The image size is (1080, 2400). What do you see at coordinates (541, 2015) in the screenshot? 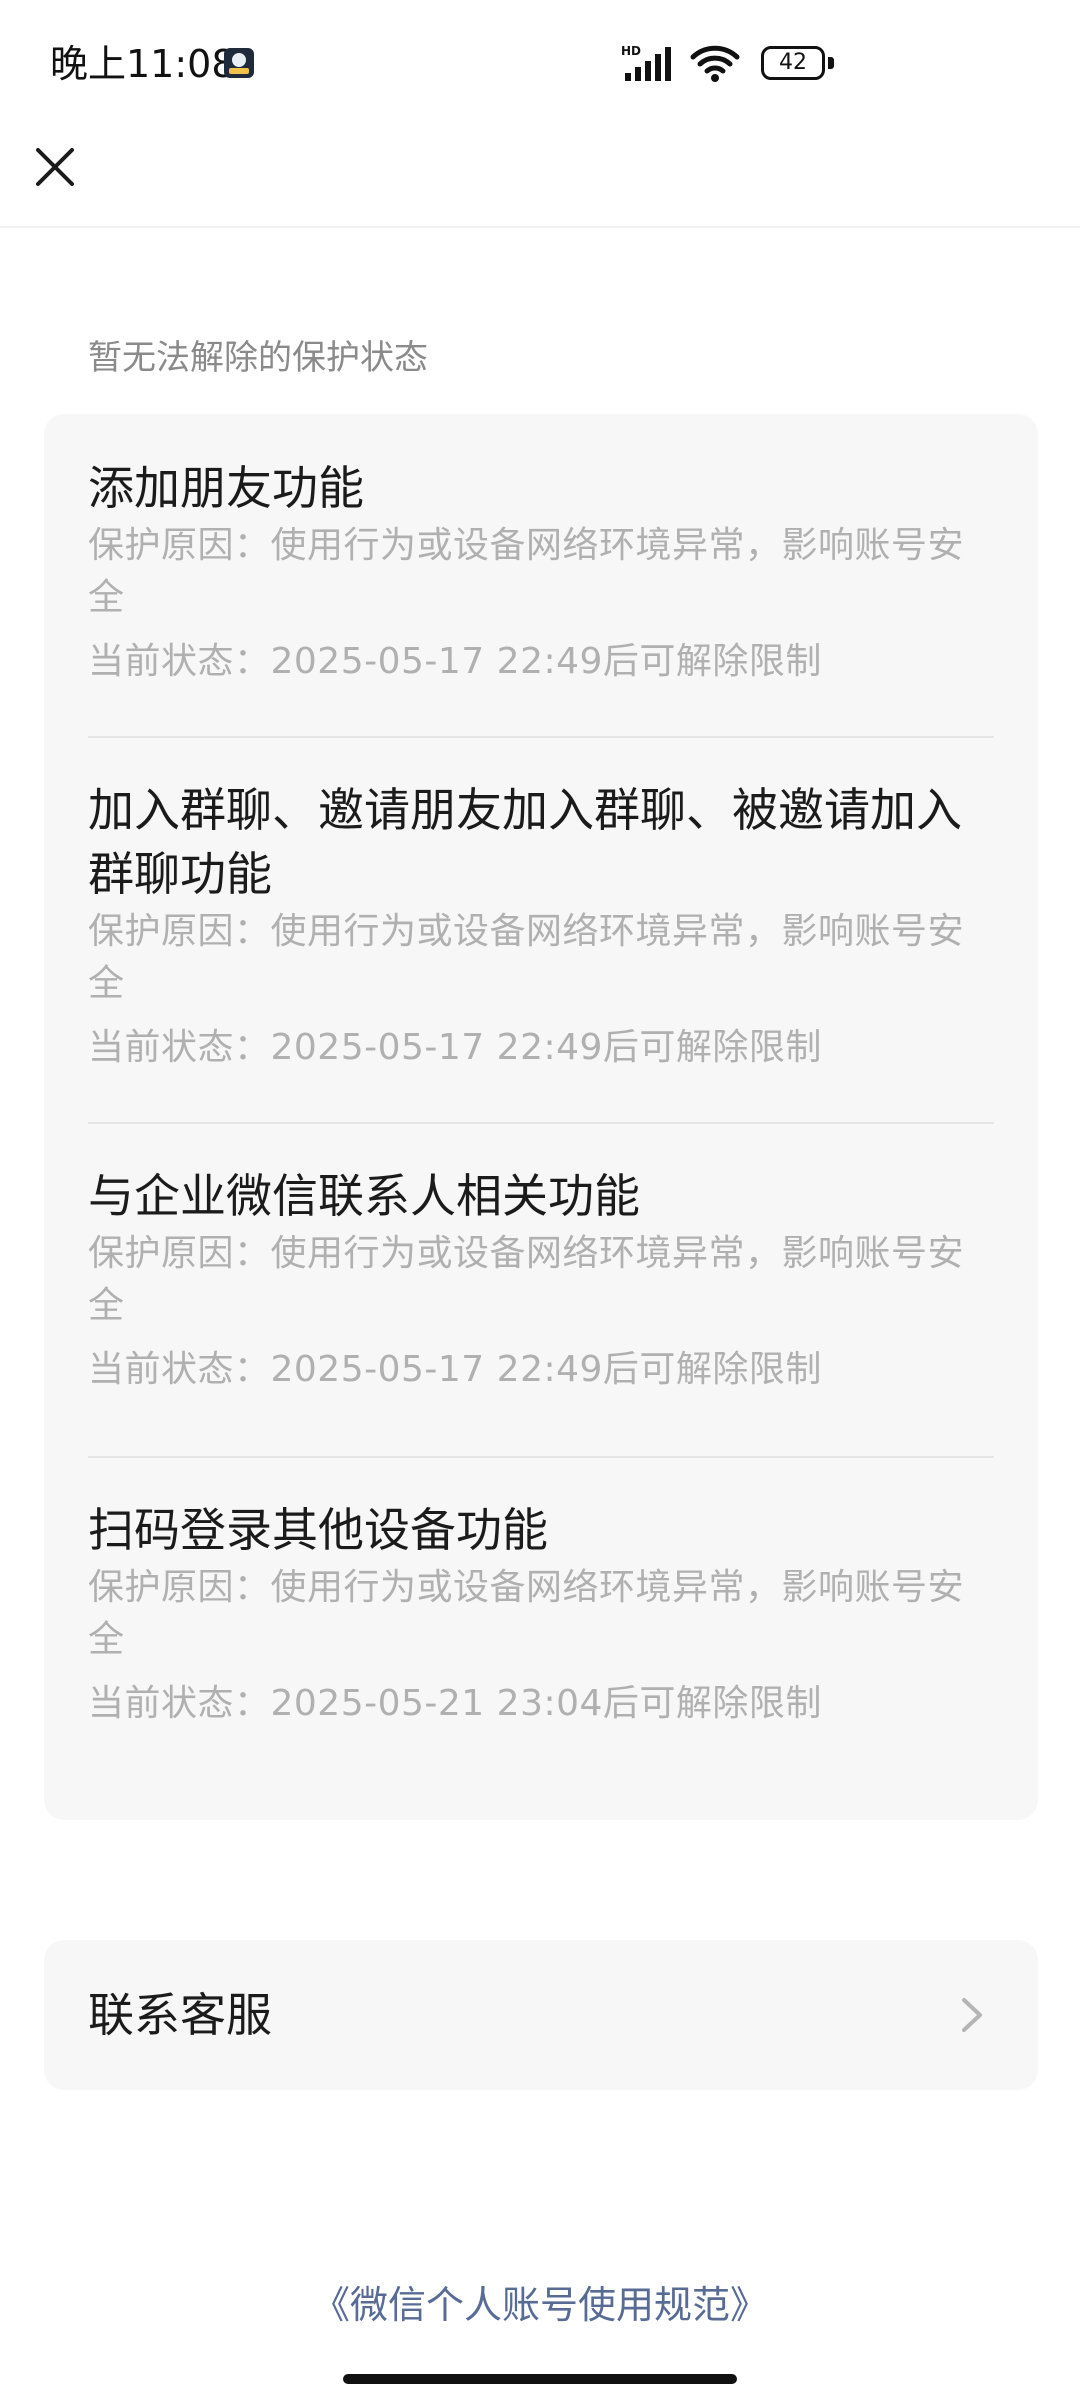
I see `contact-support-button: 联系客服` at bounding box center [541, 2015].